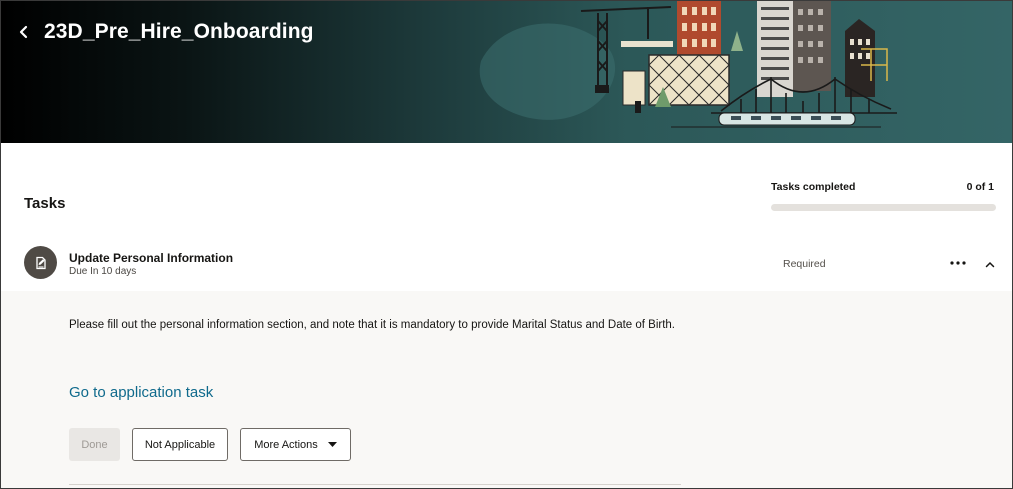  I want to click on city-illustration, so click(688, 64).